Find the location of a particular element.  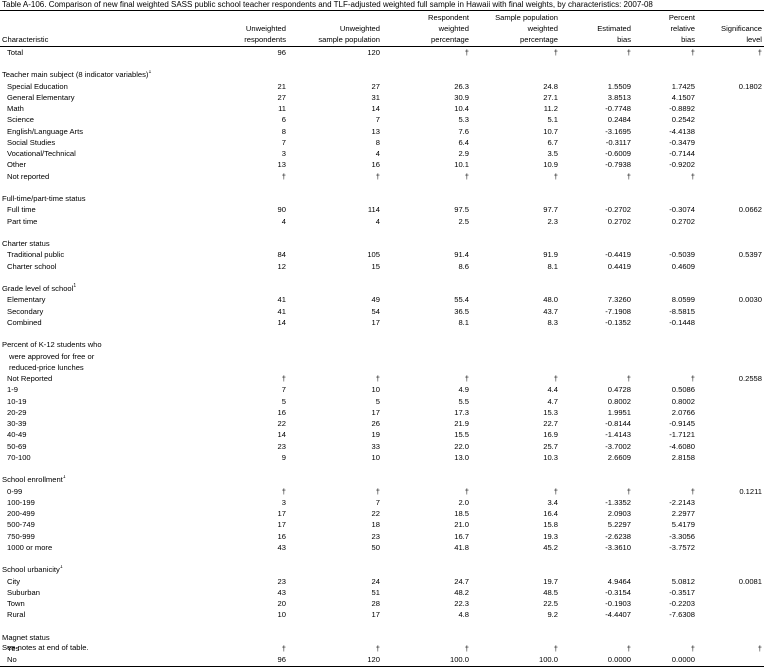

row-label: Other is located at coordinates (96, 165).